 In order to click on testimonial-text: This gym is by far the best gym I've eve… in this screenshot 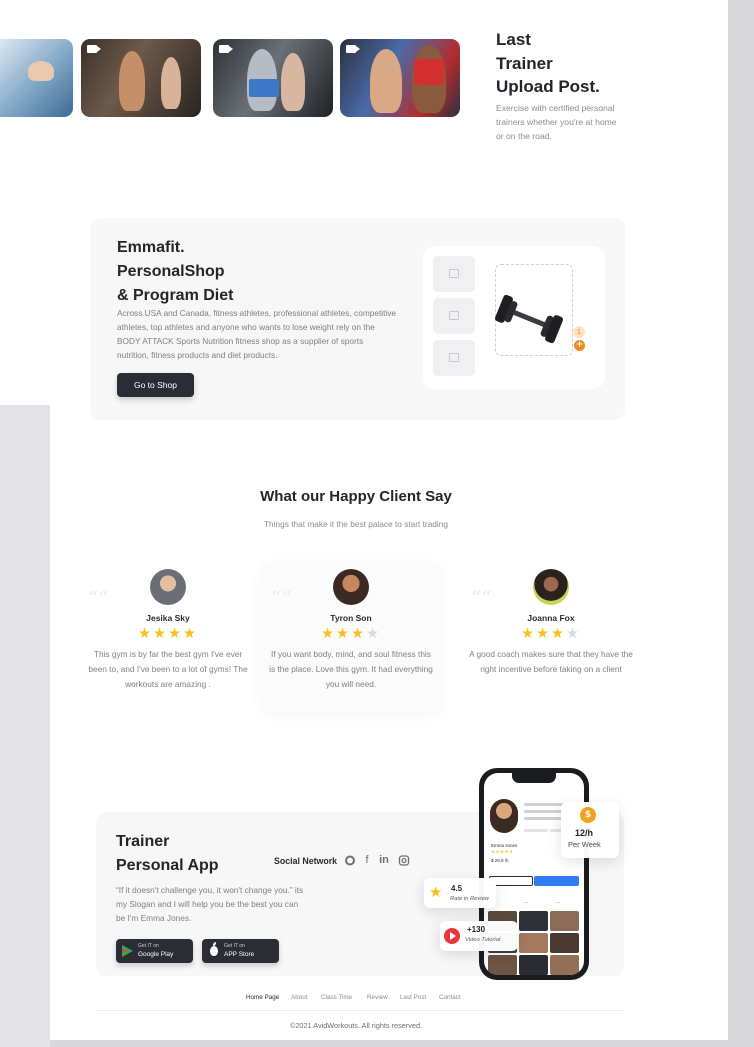, I will do `click(168, 669)`.